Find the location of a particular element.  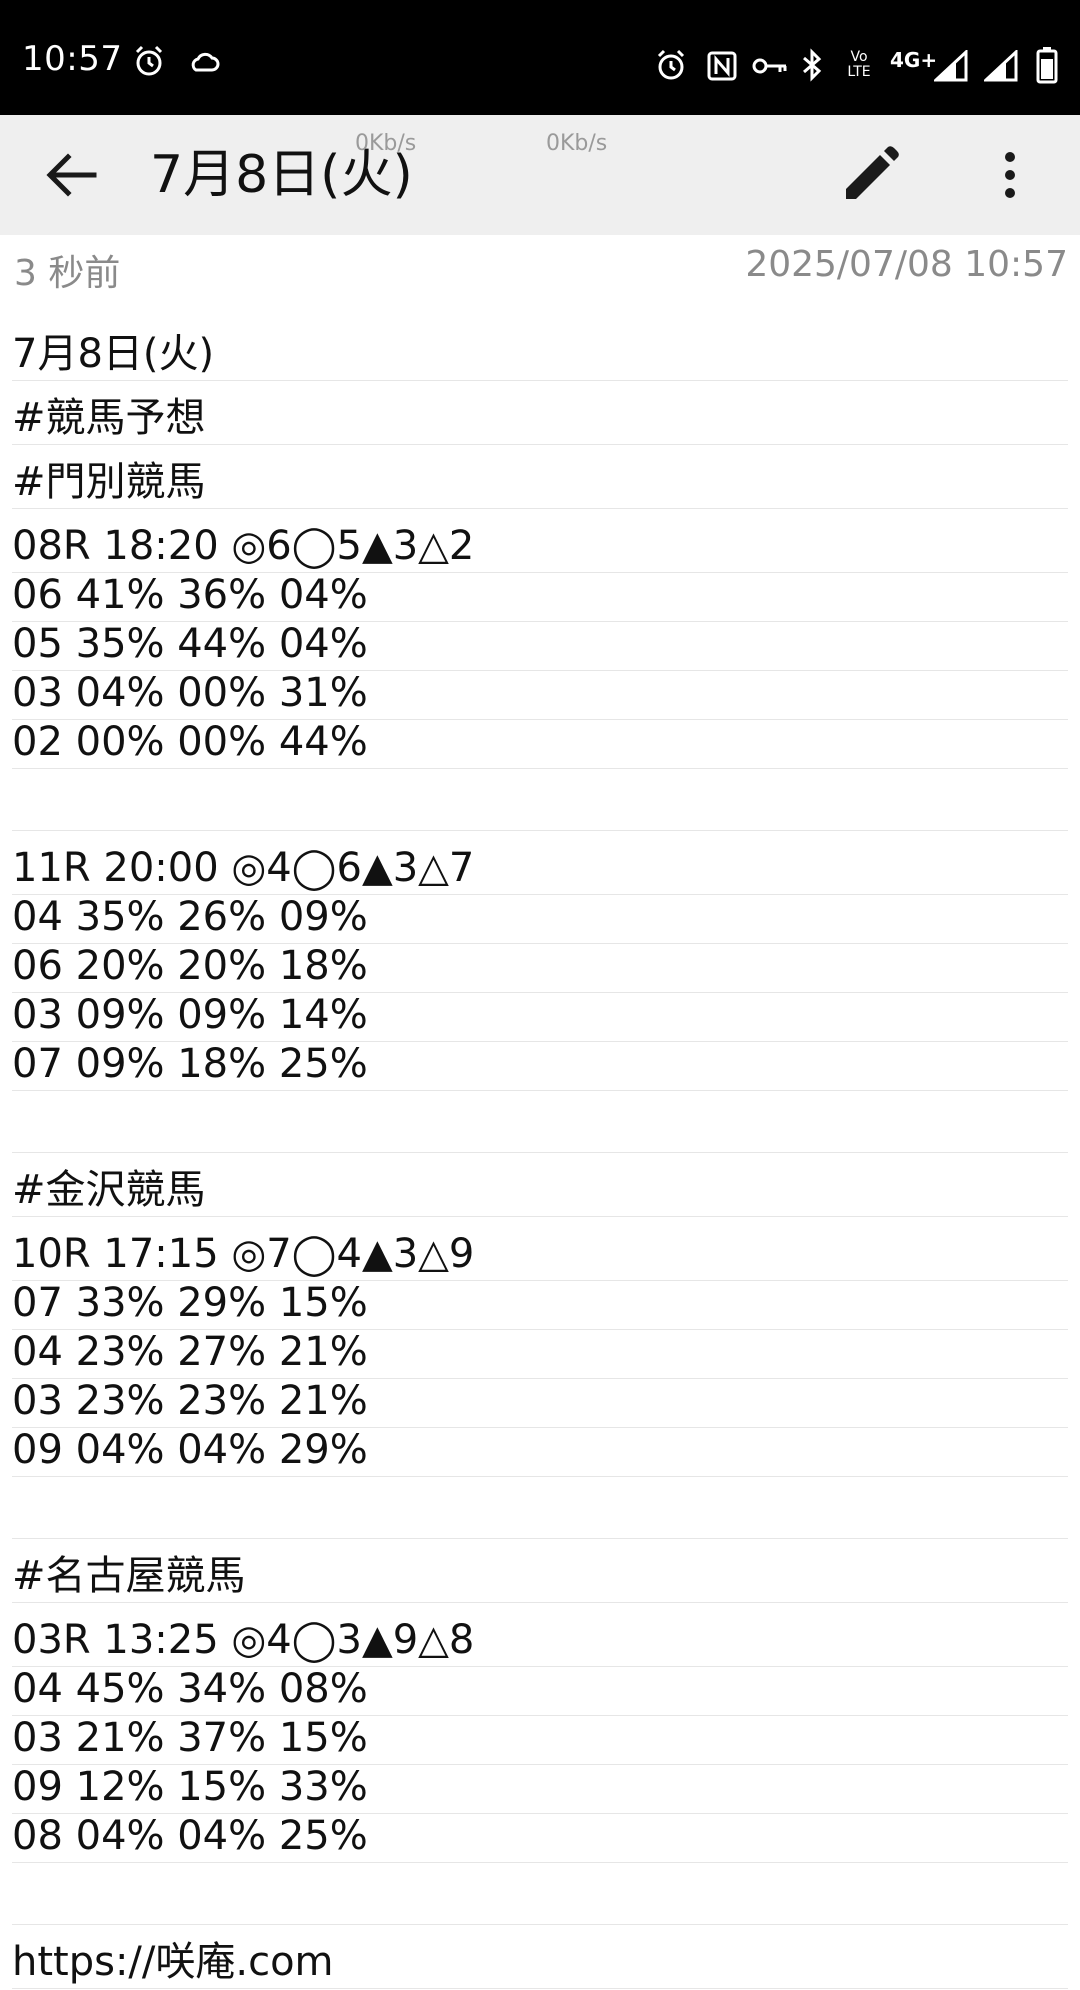

bluetooth-icon is located at coordinates (812, 65).